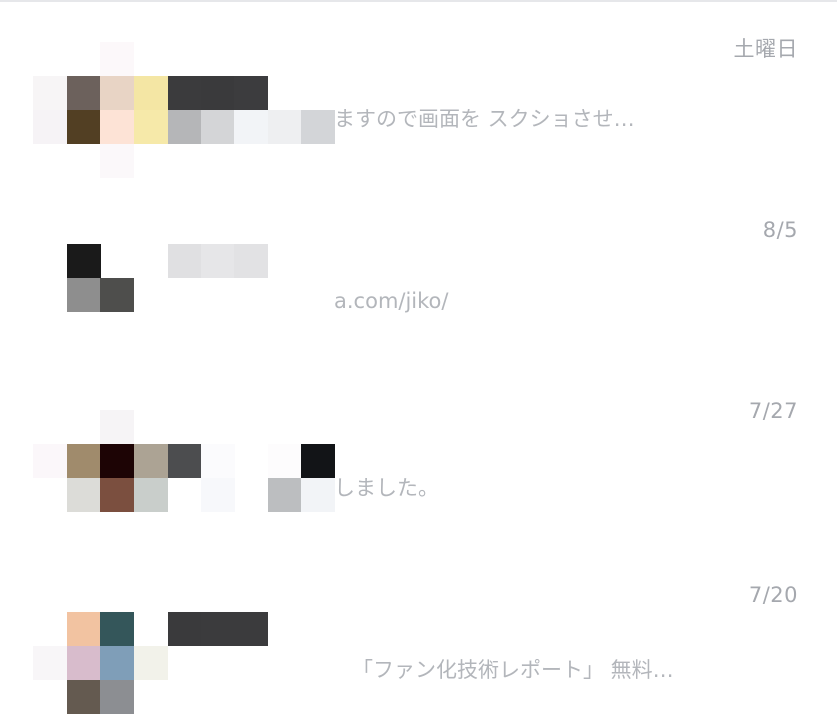 This screenshot has width=837, height=724. Describe the element at coordinates (780, 230) in the screenshot. I see `chat-date: 8/5` at that location.